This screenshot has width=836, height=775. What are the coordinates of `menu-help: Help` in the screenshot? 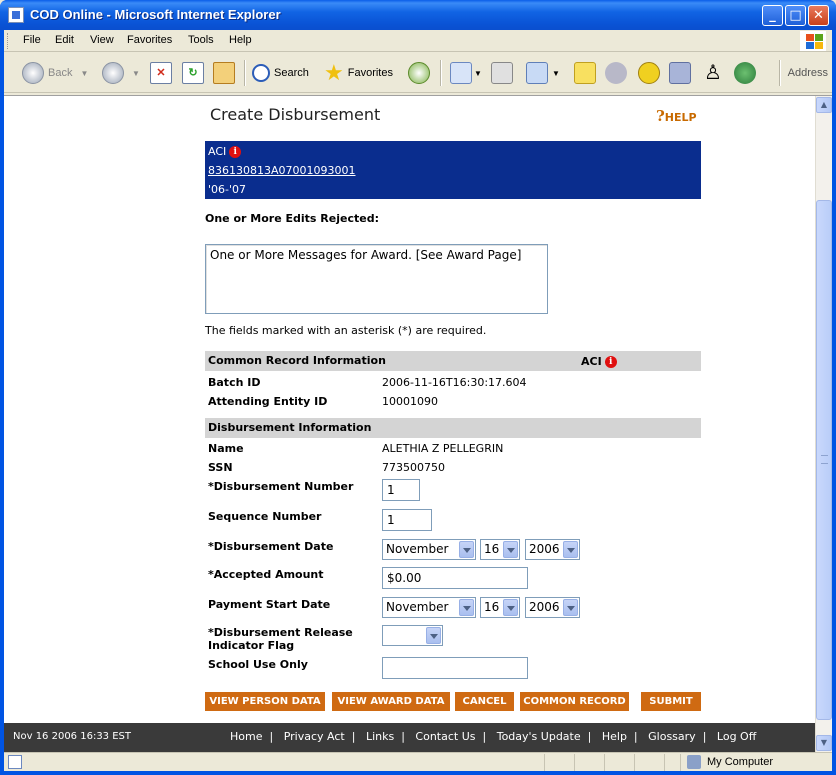 It's located at (240, 40).